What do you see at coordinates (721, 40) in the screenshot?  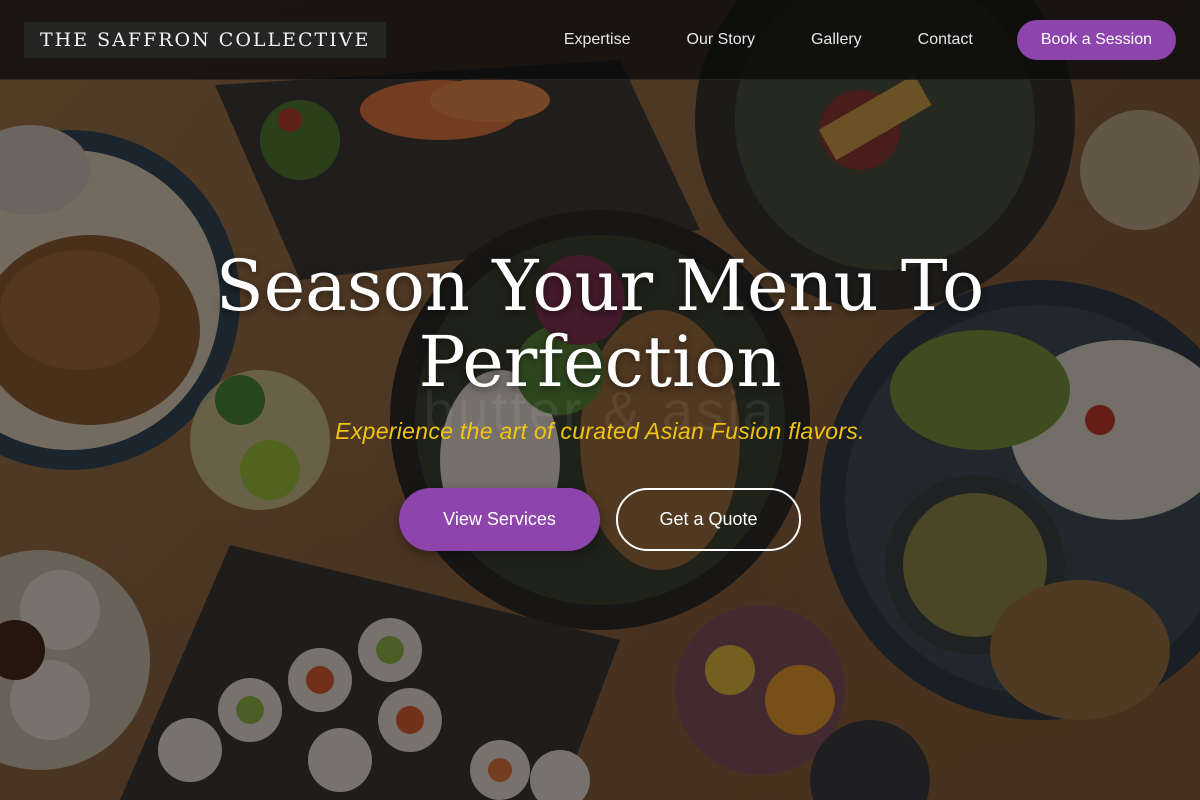 I see `nav-link-our-story: Our Story` at bounding box center [721, 40].